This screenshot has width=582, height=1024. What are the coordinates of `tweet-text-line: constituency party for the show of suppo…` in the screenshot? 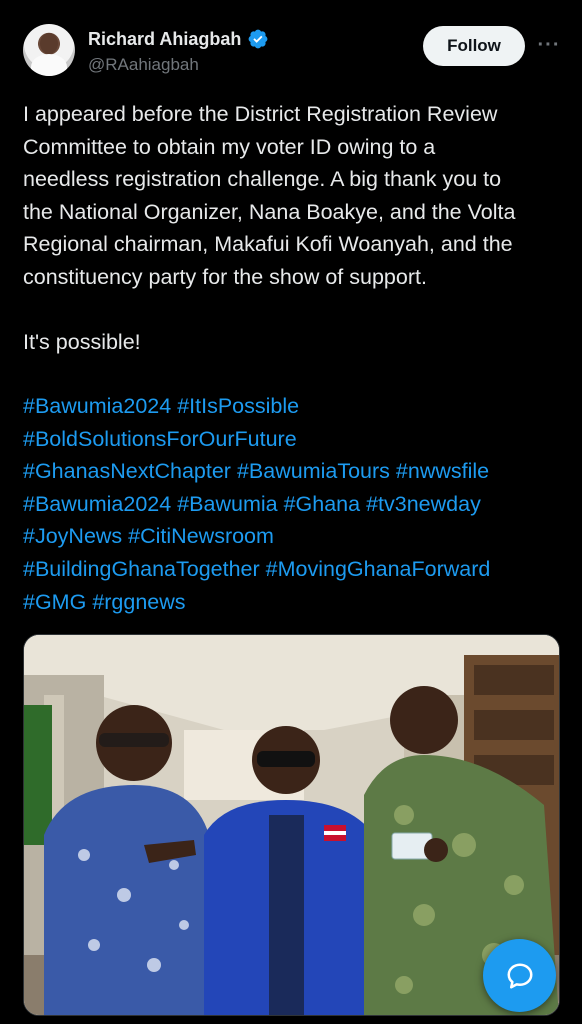 It's located at (225, 276).